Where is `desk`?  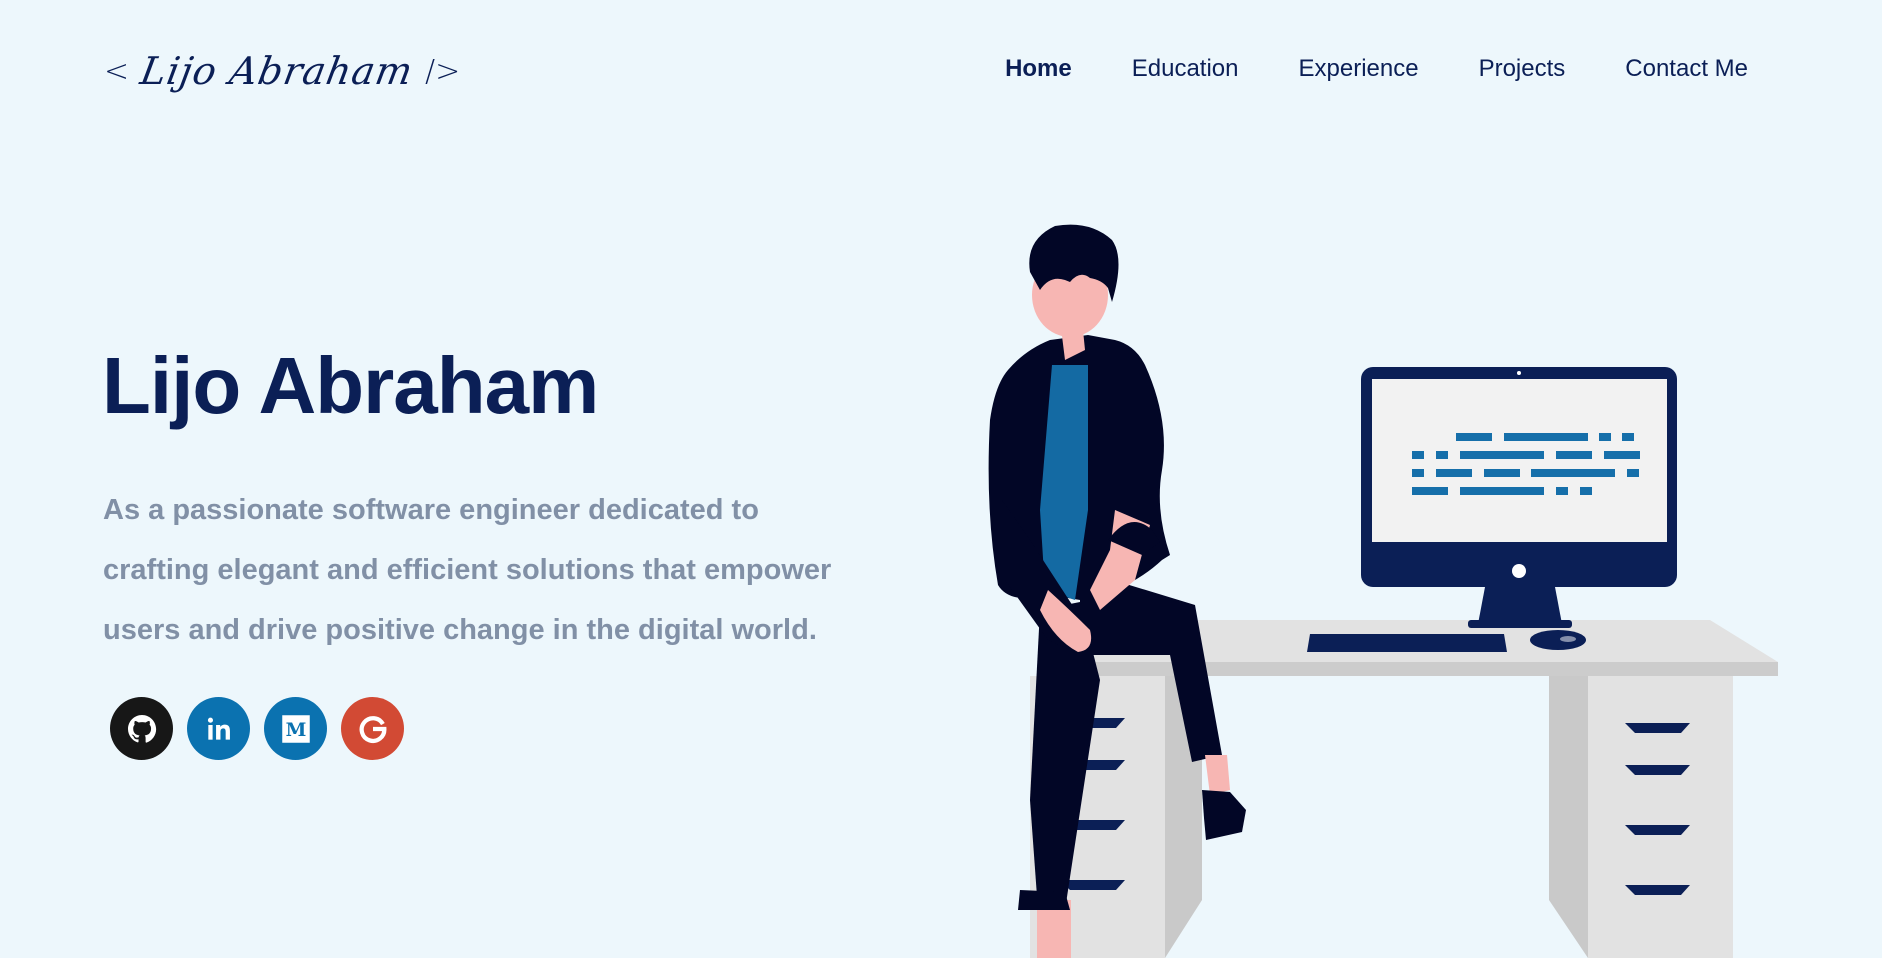
desk is located at coordinates (1404, 789).